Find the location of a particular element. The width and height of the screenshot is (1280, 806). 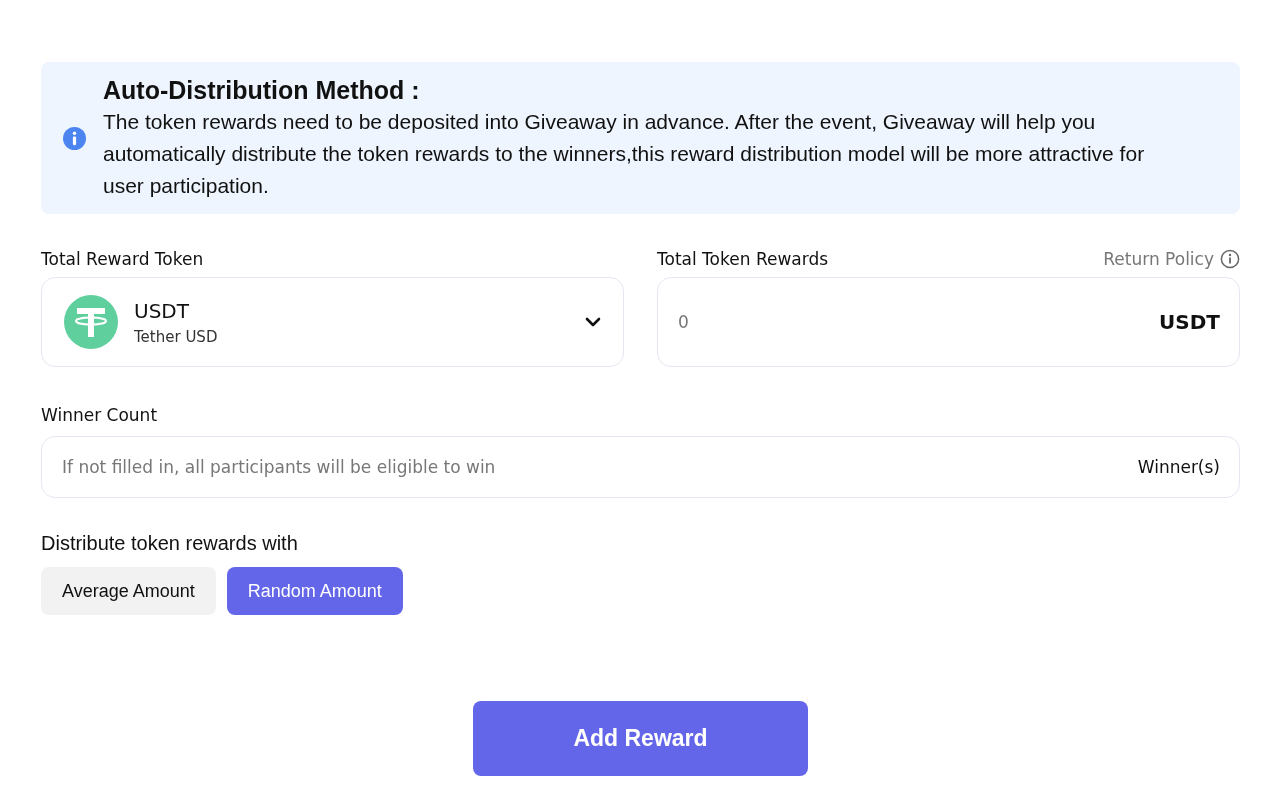

field-label: Distribute token rewards with is located at coordinates (170, 543).